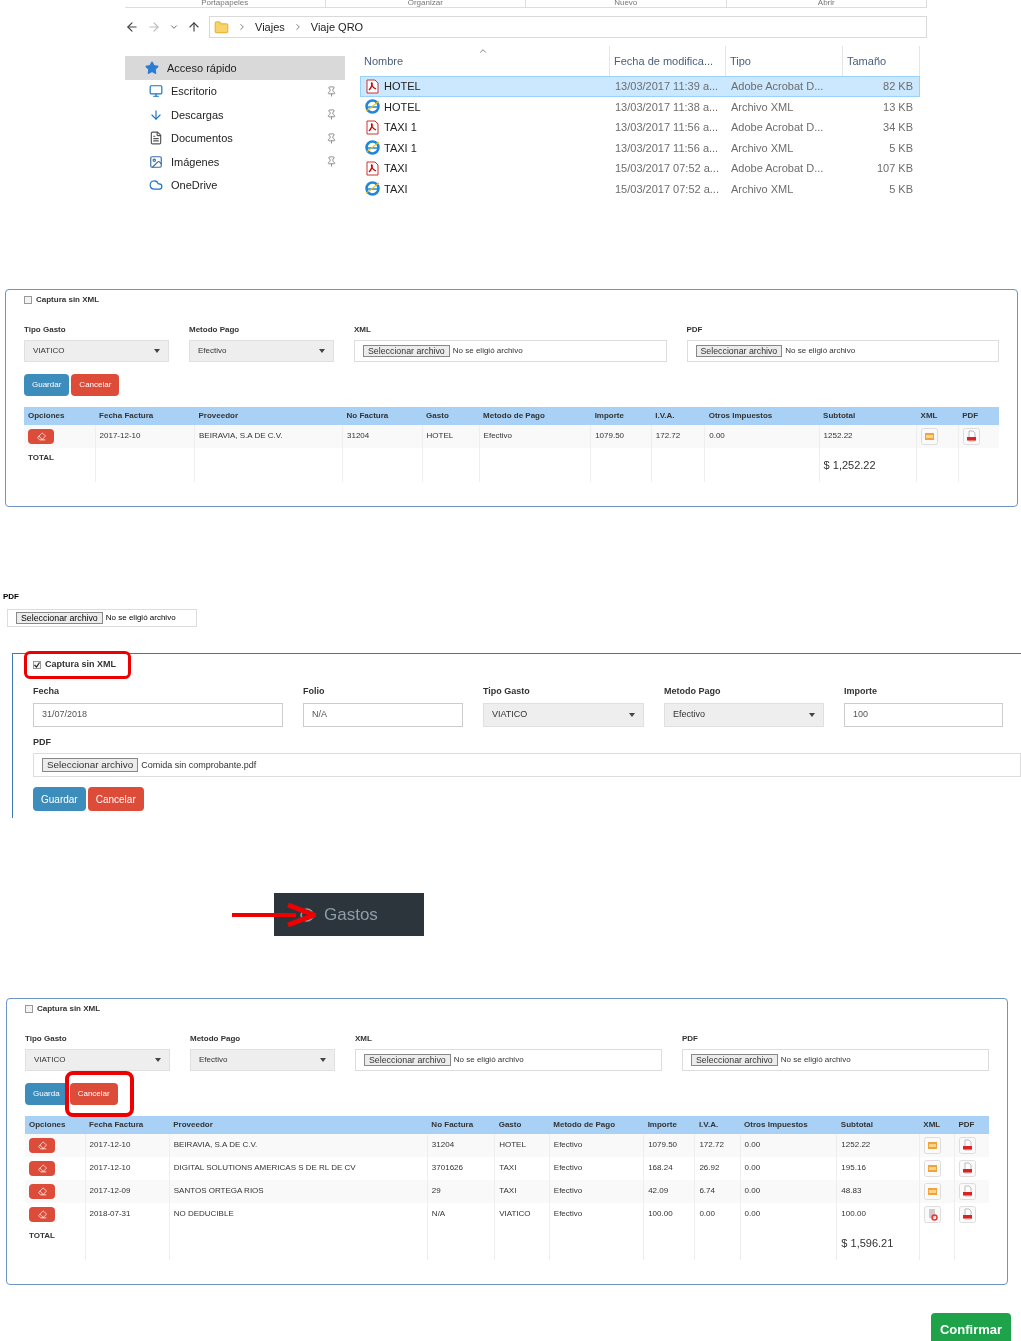  Describe the element at coordinates (626, 3) in the screenshot. I see `ribbon-group-label: Nuevo` at that location.